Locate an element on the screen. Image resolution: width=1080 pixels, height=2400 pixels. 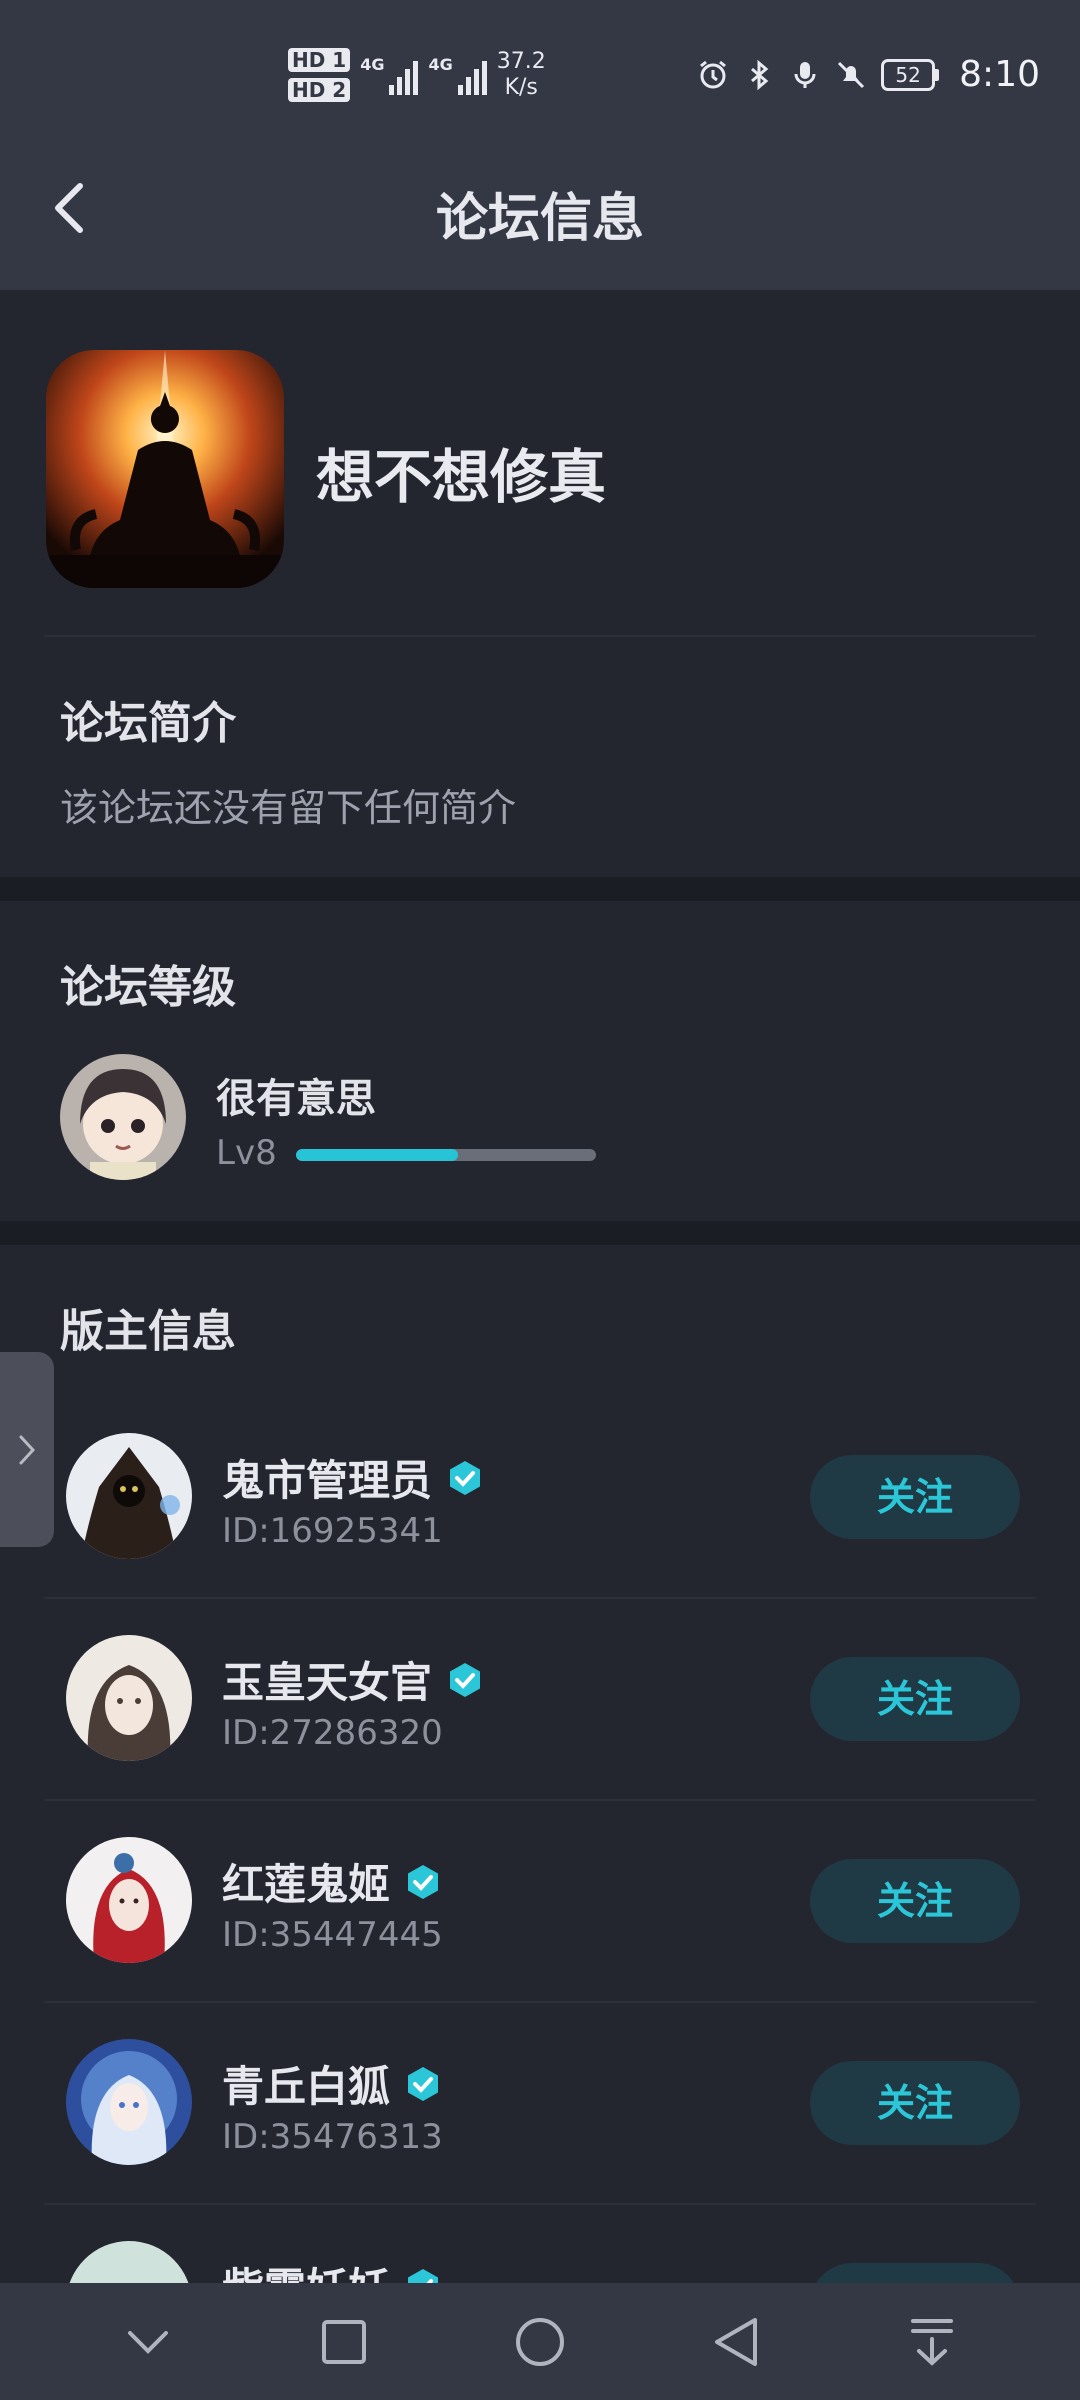
nav-notification-icon is located at coordinates (932, 2342).